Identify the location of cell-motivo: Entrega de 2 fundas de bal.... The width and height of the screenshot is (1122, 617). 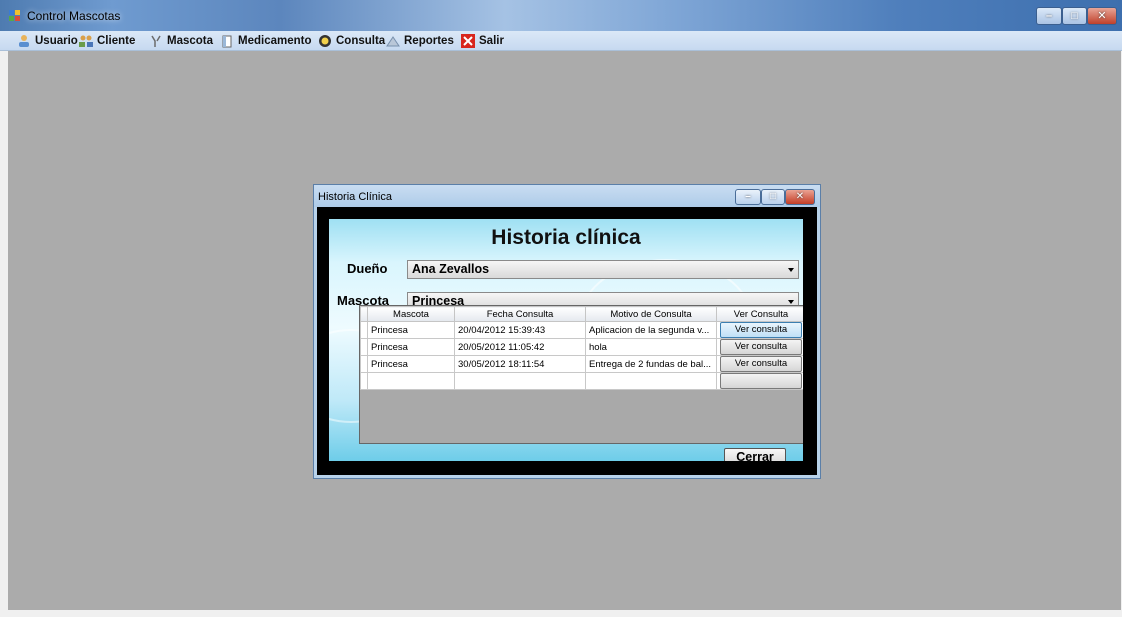
(651, 364).